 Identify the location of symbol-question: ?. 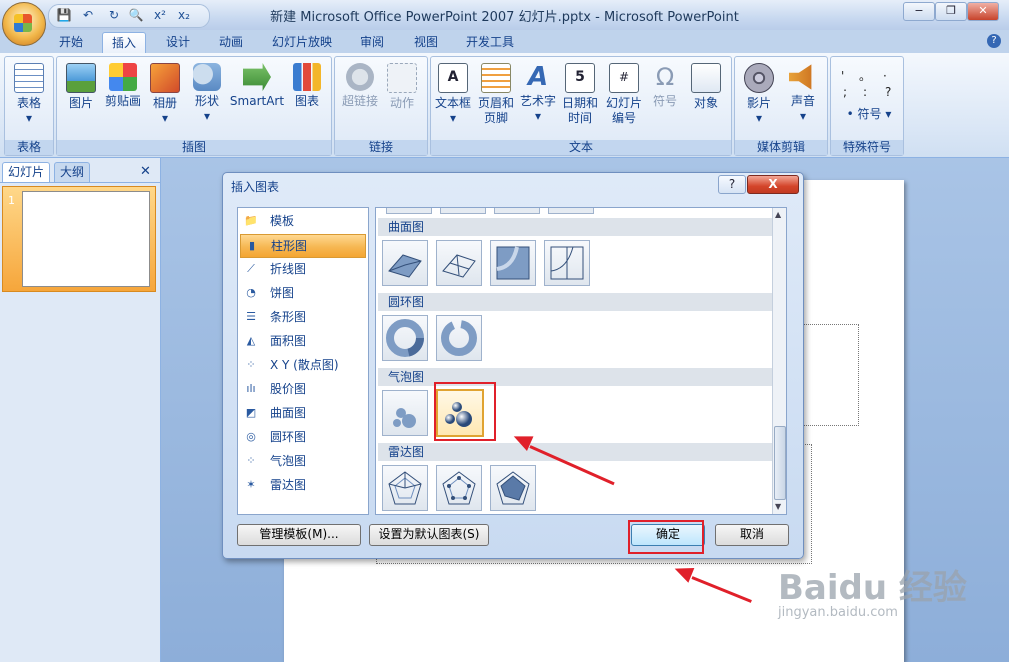
(888, 92).